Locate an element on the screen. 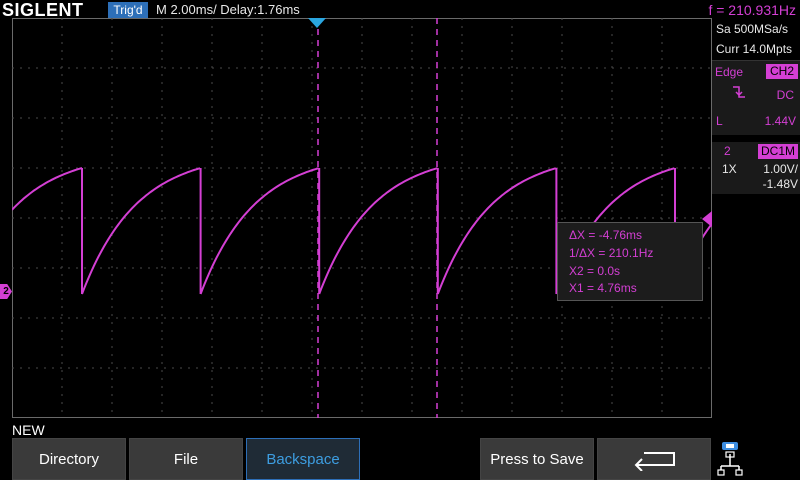 The image size is (800, 480). trigger-level-label: L is located at coordinates (719, 121).